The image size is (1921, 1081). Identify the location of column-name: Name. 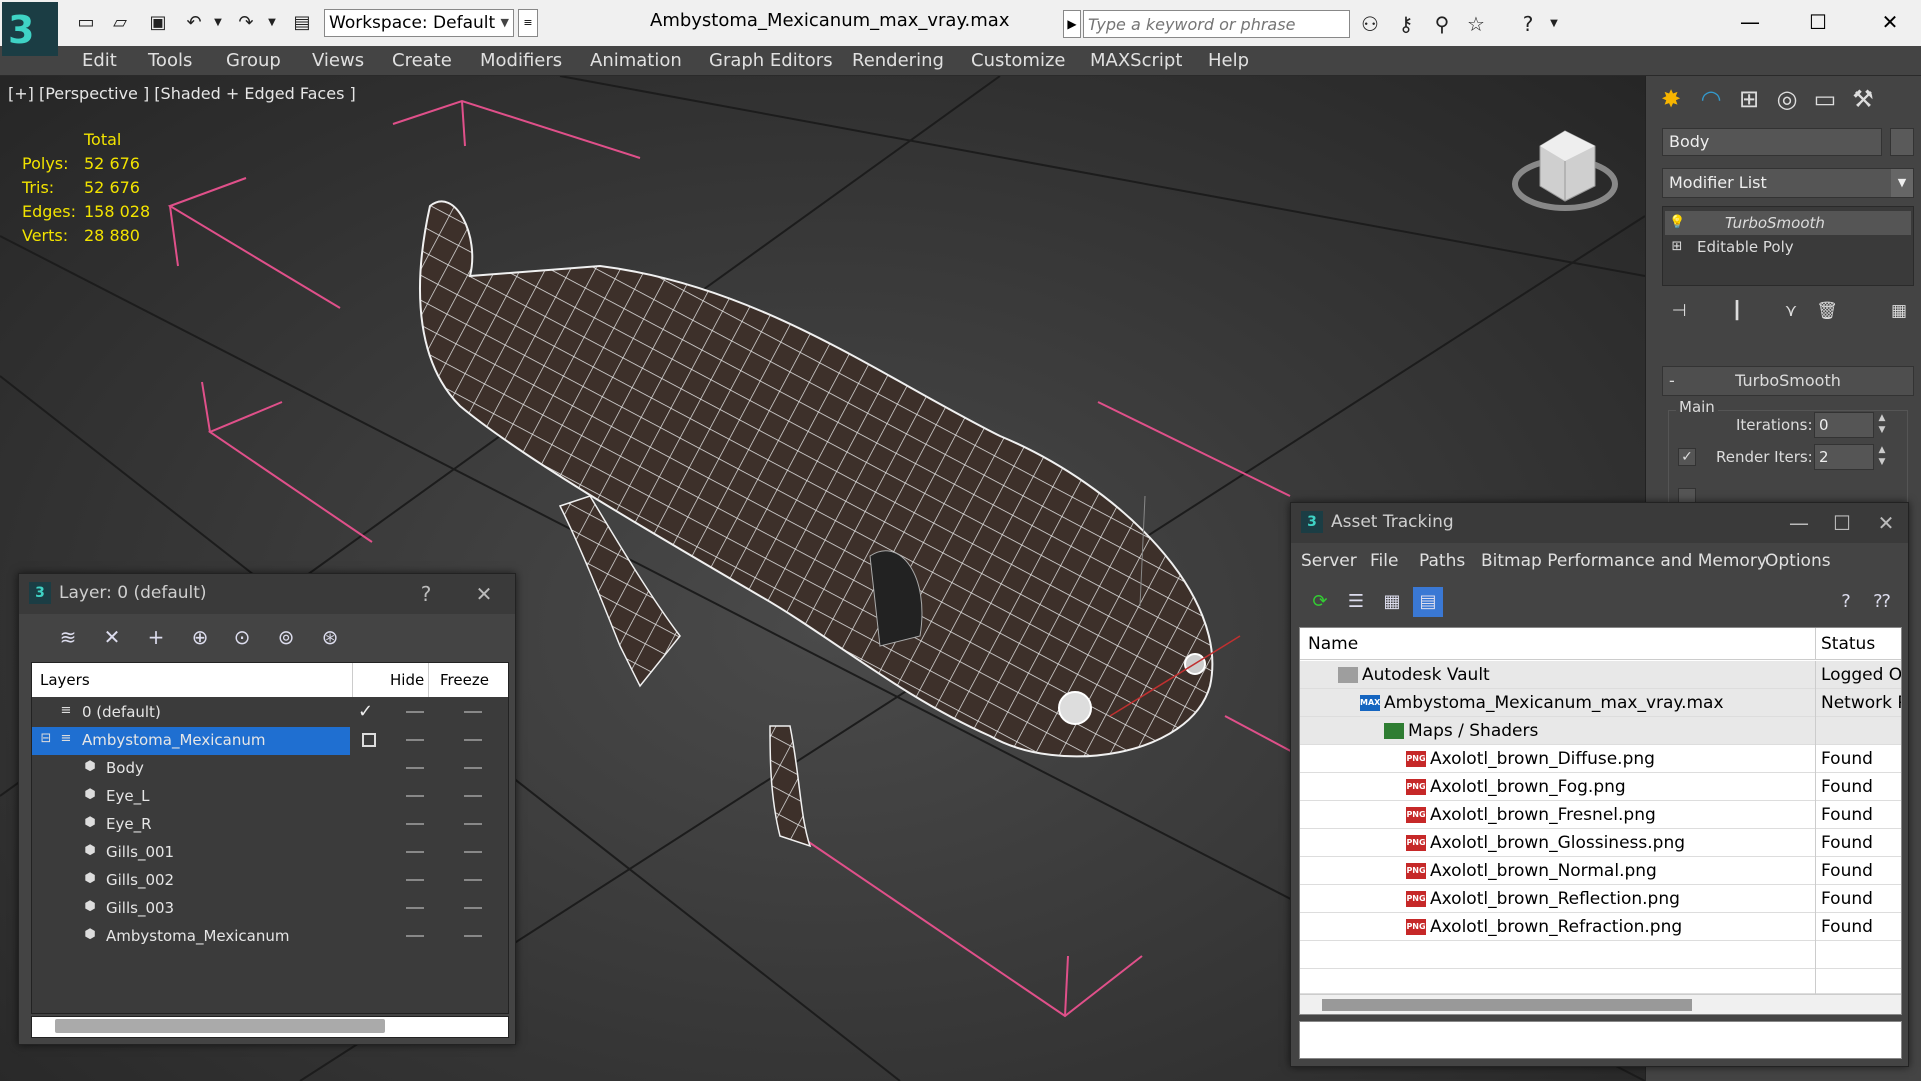
(1333, 644).